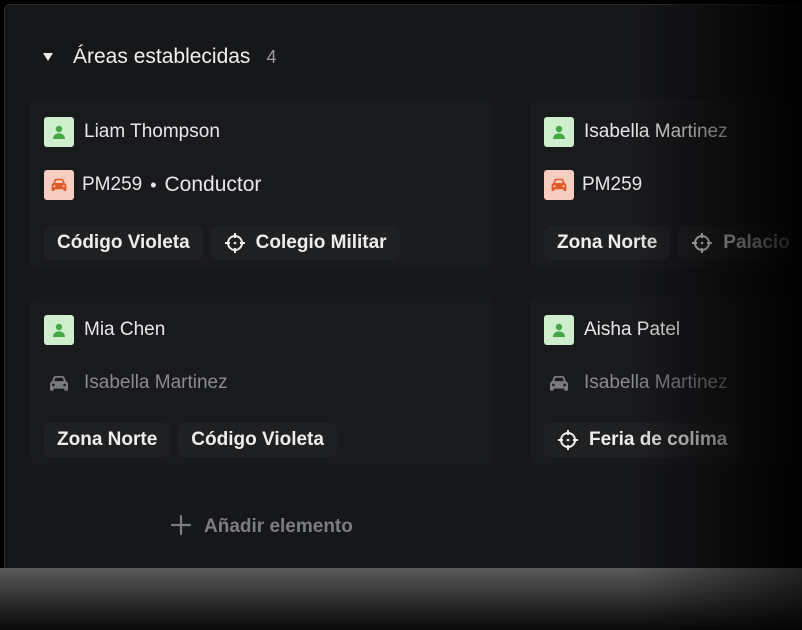 The height and width of the screenshot is (630, 802). I want to click on person-name: Liam Thompson, so click(152, 131).